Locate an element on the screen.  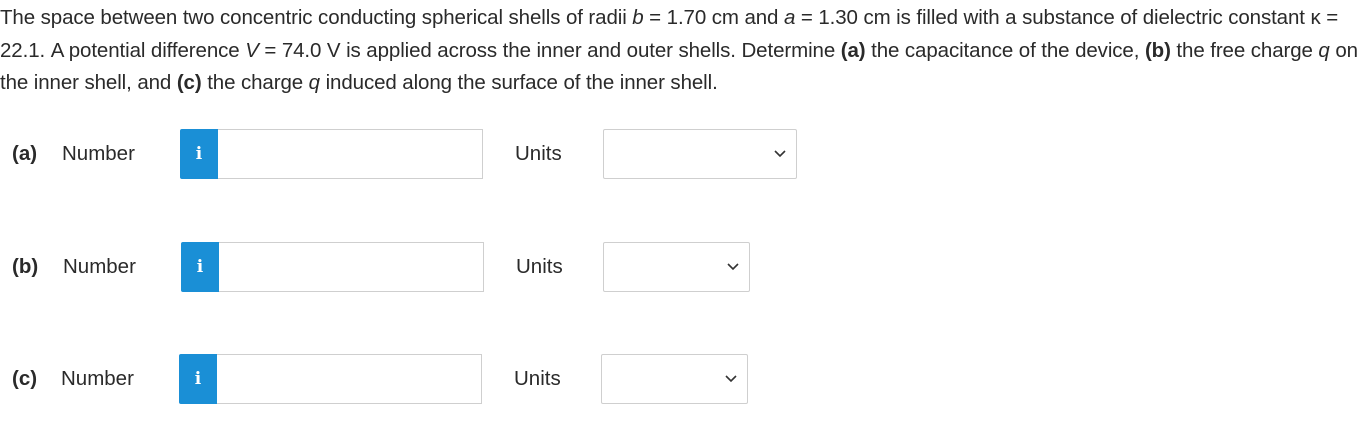
problem-text: the charge is located at coordinates (255, 82).